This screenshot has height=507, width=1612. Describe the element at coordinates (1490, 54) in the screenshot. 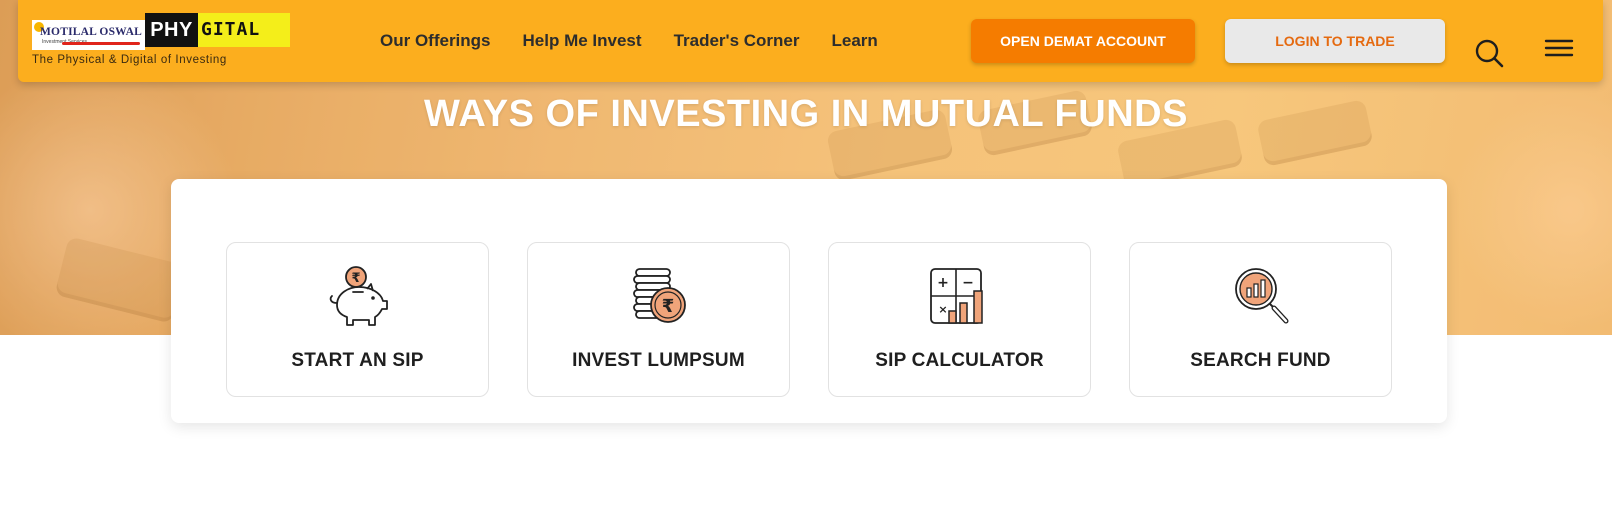

I see `search-icon` at that location.